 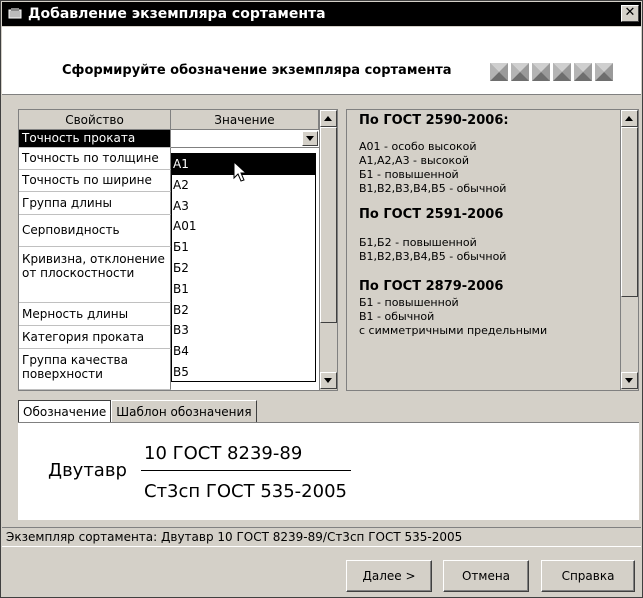 I want to click on property-row-length-dimension: Мерность длины, so click(x=95, y=314).